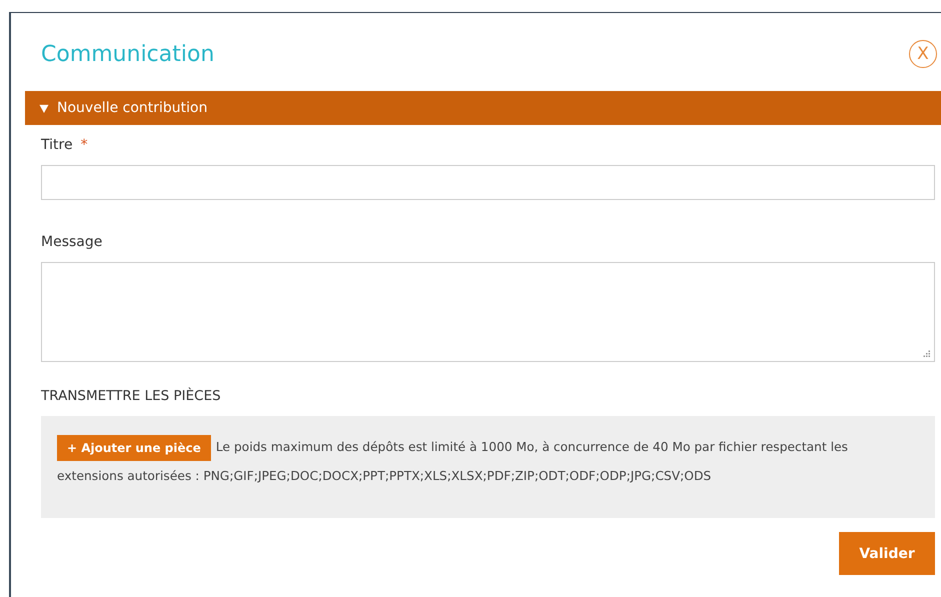 The height and width of the screenshot is (597, 941). Describe the element at coordinates (44, 108) in the screenshot. I see `caret-icon` at that location.